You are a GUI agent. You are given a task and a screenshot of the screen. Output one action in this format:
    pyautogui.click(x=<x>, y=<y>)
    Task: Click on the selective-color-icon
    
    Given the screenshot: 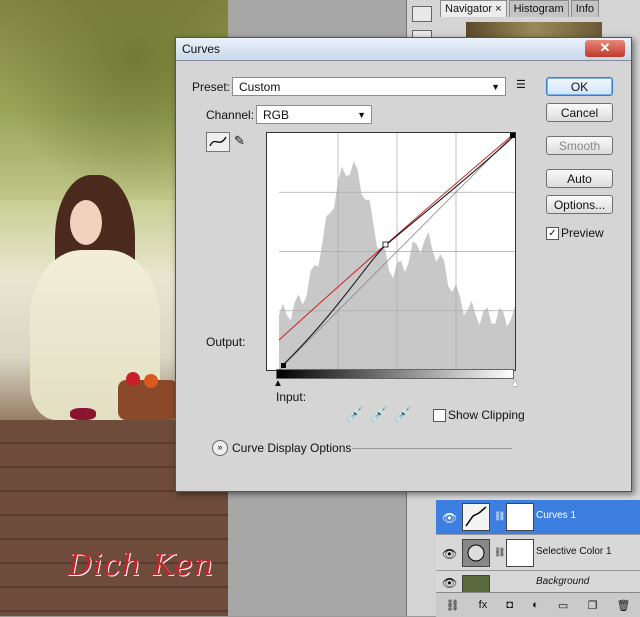 What is the action you would take?
    pyautogui.click(x=476, y=553)
    